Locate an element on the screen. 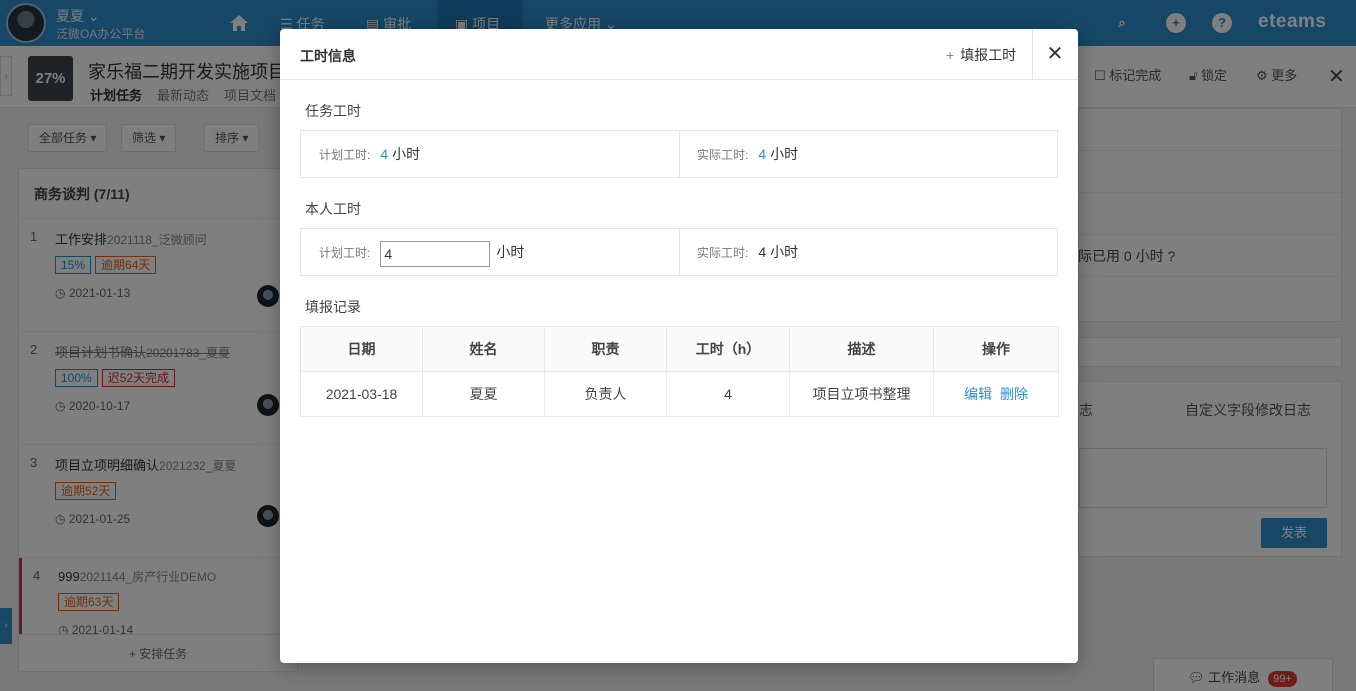 The image size is (1356, 691). table-row: 2021-03-18 夏夏 负责人 4 项目立项书整理 编辑 删除 is located at coordinates (679, 394).